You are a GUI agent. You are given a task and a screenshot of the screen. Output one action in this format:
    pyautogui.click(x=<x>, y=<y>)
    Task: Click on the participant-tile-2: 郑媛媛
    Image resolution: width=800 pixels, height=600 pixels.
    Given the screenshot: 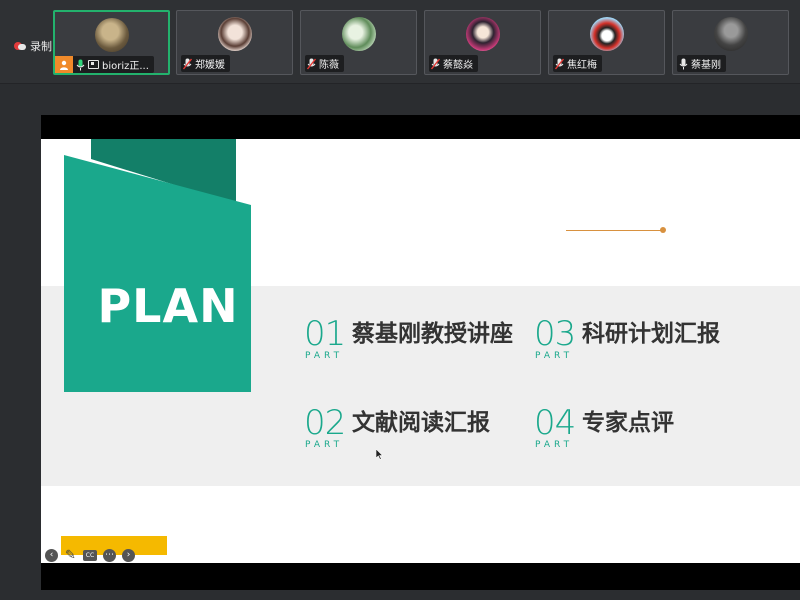 What is the action you would take?
    pyautogui.click(x=234, y=42)
    